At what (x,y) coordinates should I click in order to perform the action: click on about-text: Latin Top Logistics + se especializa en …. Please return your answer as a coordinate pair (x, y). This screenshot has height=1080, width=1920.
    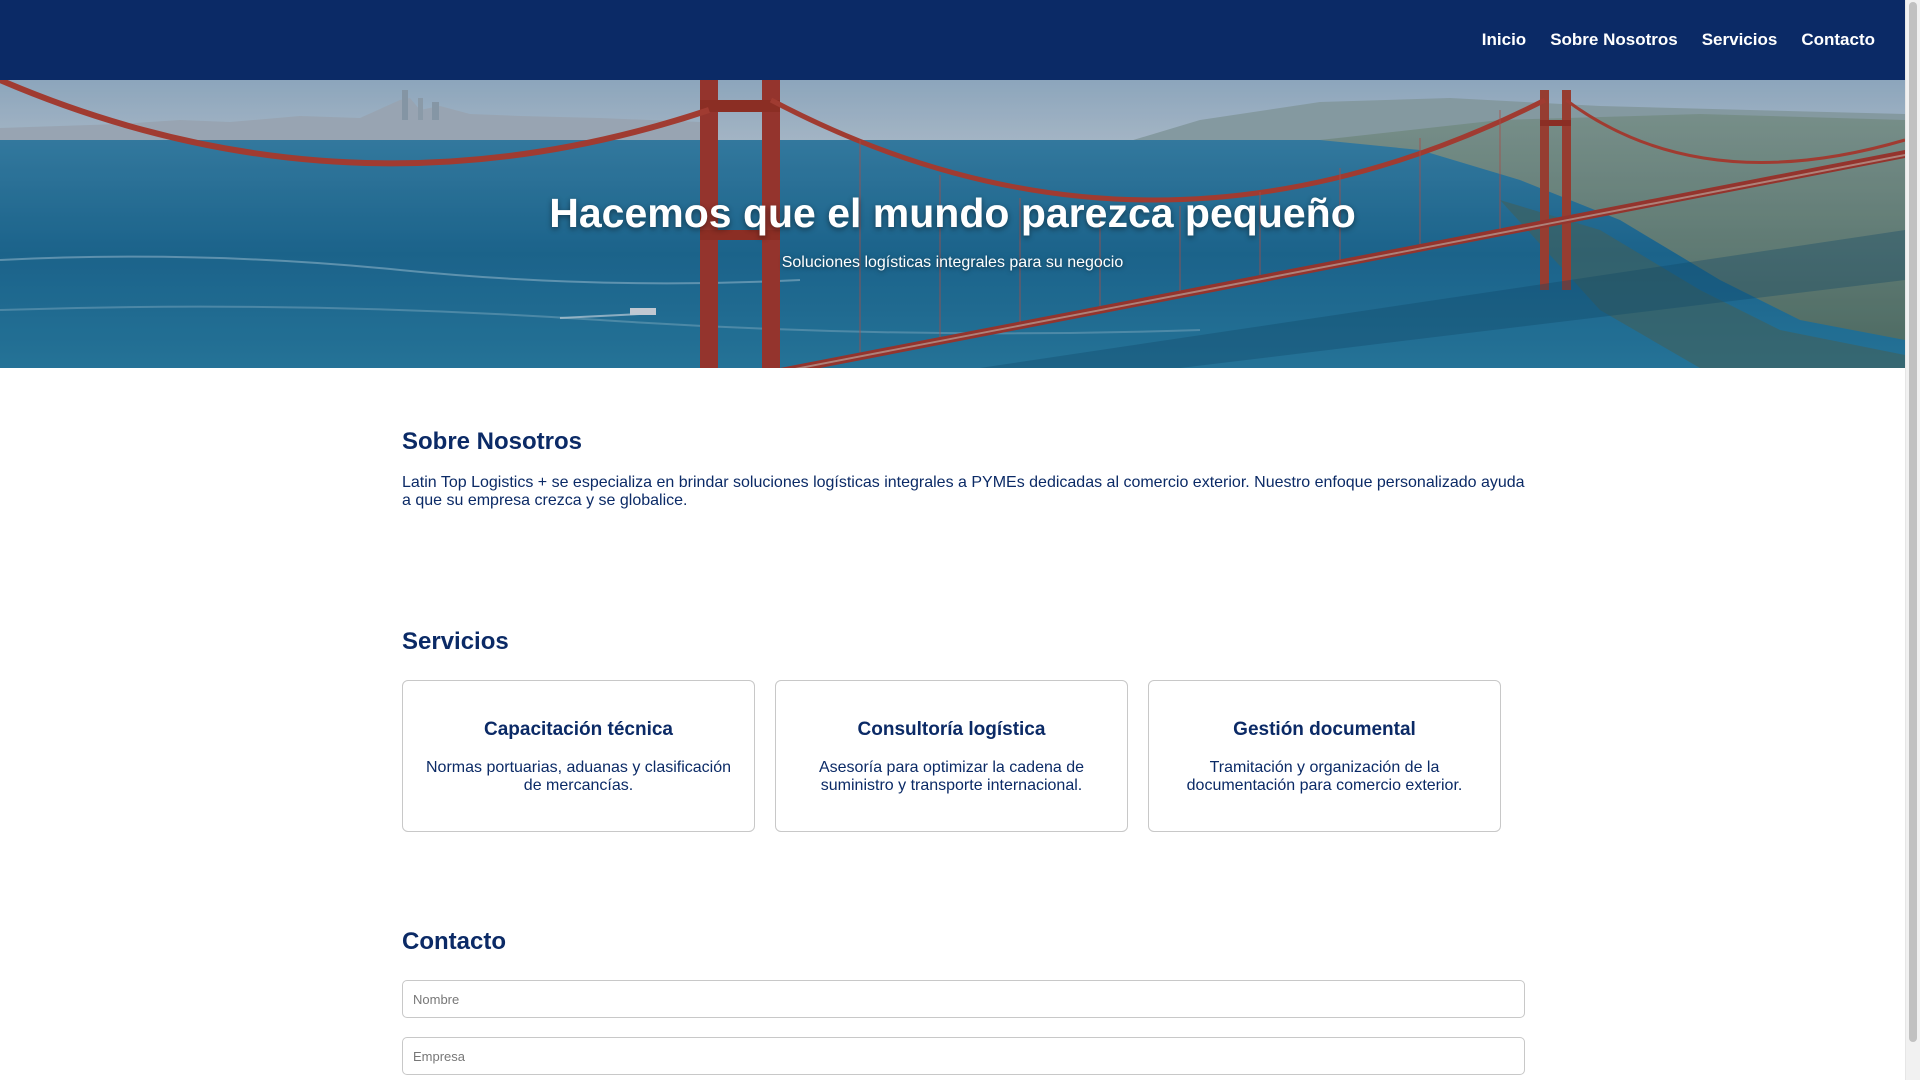
    Looking at the image, I should click on (963, 491).